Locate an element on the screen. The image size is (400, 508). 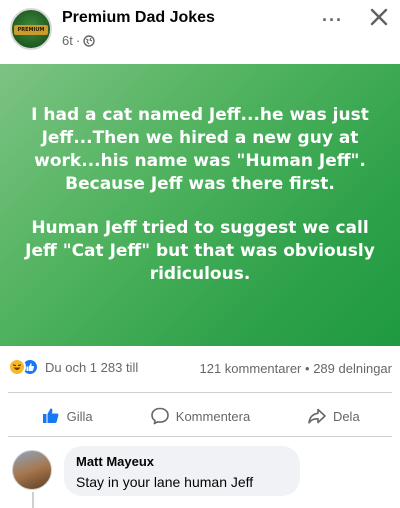
comments-count: 121 kommentarer is located at coordinates (251, 368).